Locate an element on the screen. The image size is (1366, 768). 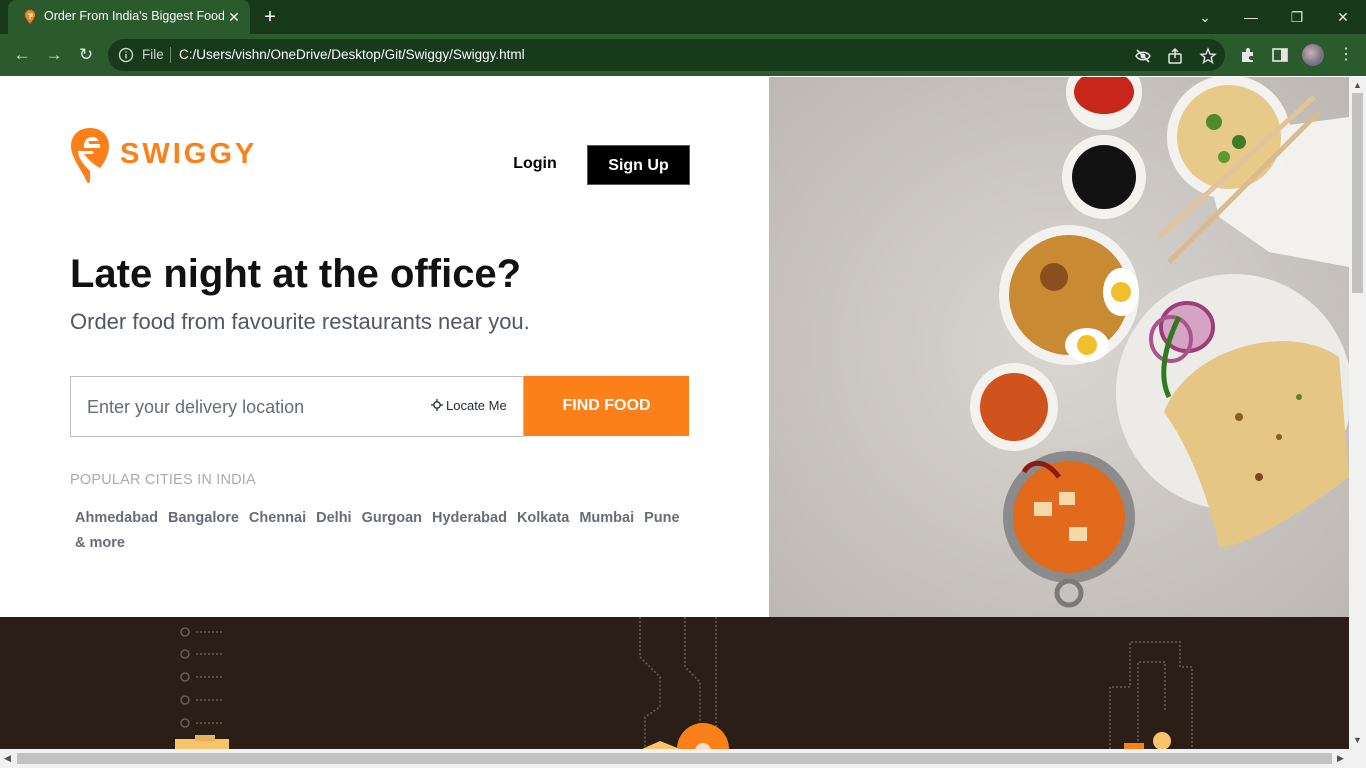
new-tab-icon: + is located at coordinates (270, 17).